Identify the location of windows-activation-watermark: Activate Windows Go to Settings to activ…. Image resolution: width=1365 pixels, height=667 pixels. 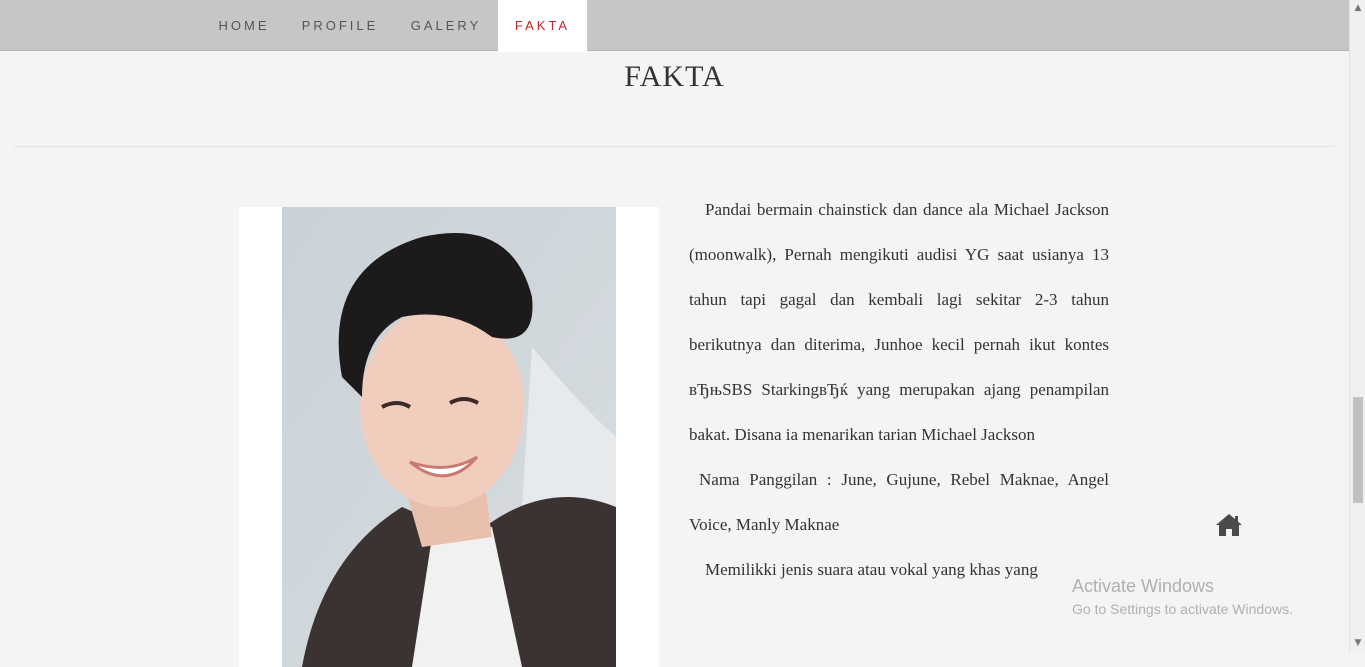
(1182, 597).